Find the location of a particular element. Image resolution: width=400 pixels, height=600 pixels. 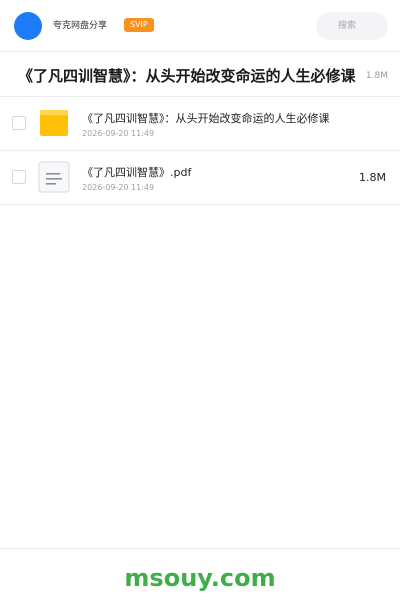

list-item: 《了凡四训智慧》：从头开始改变命运的人生必修课 2026-09-20 11:49 is located at coordinates (200, 124).